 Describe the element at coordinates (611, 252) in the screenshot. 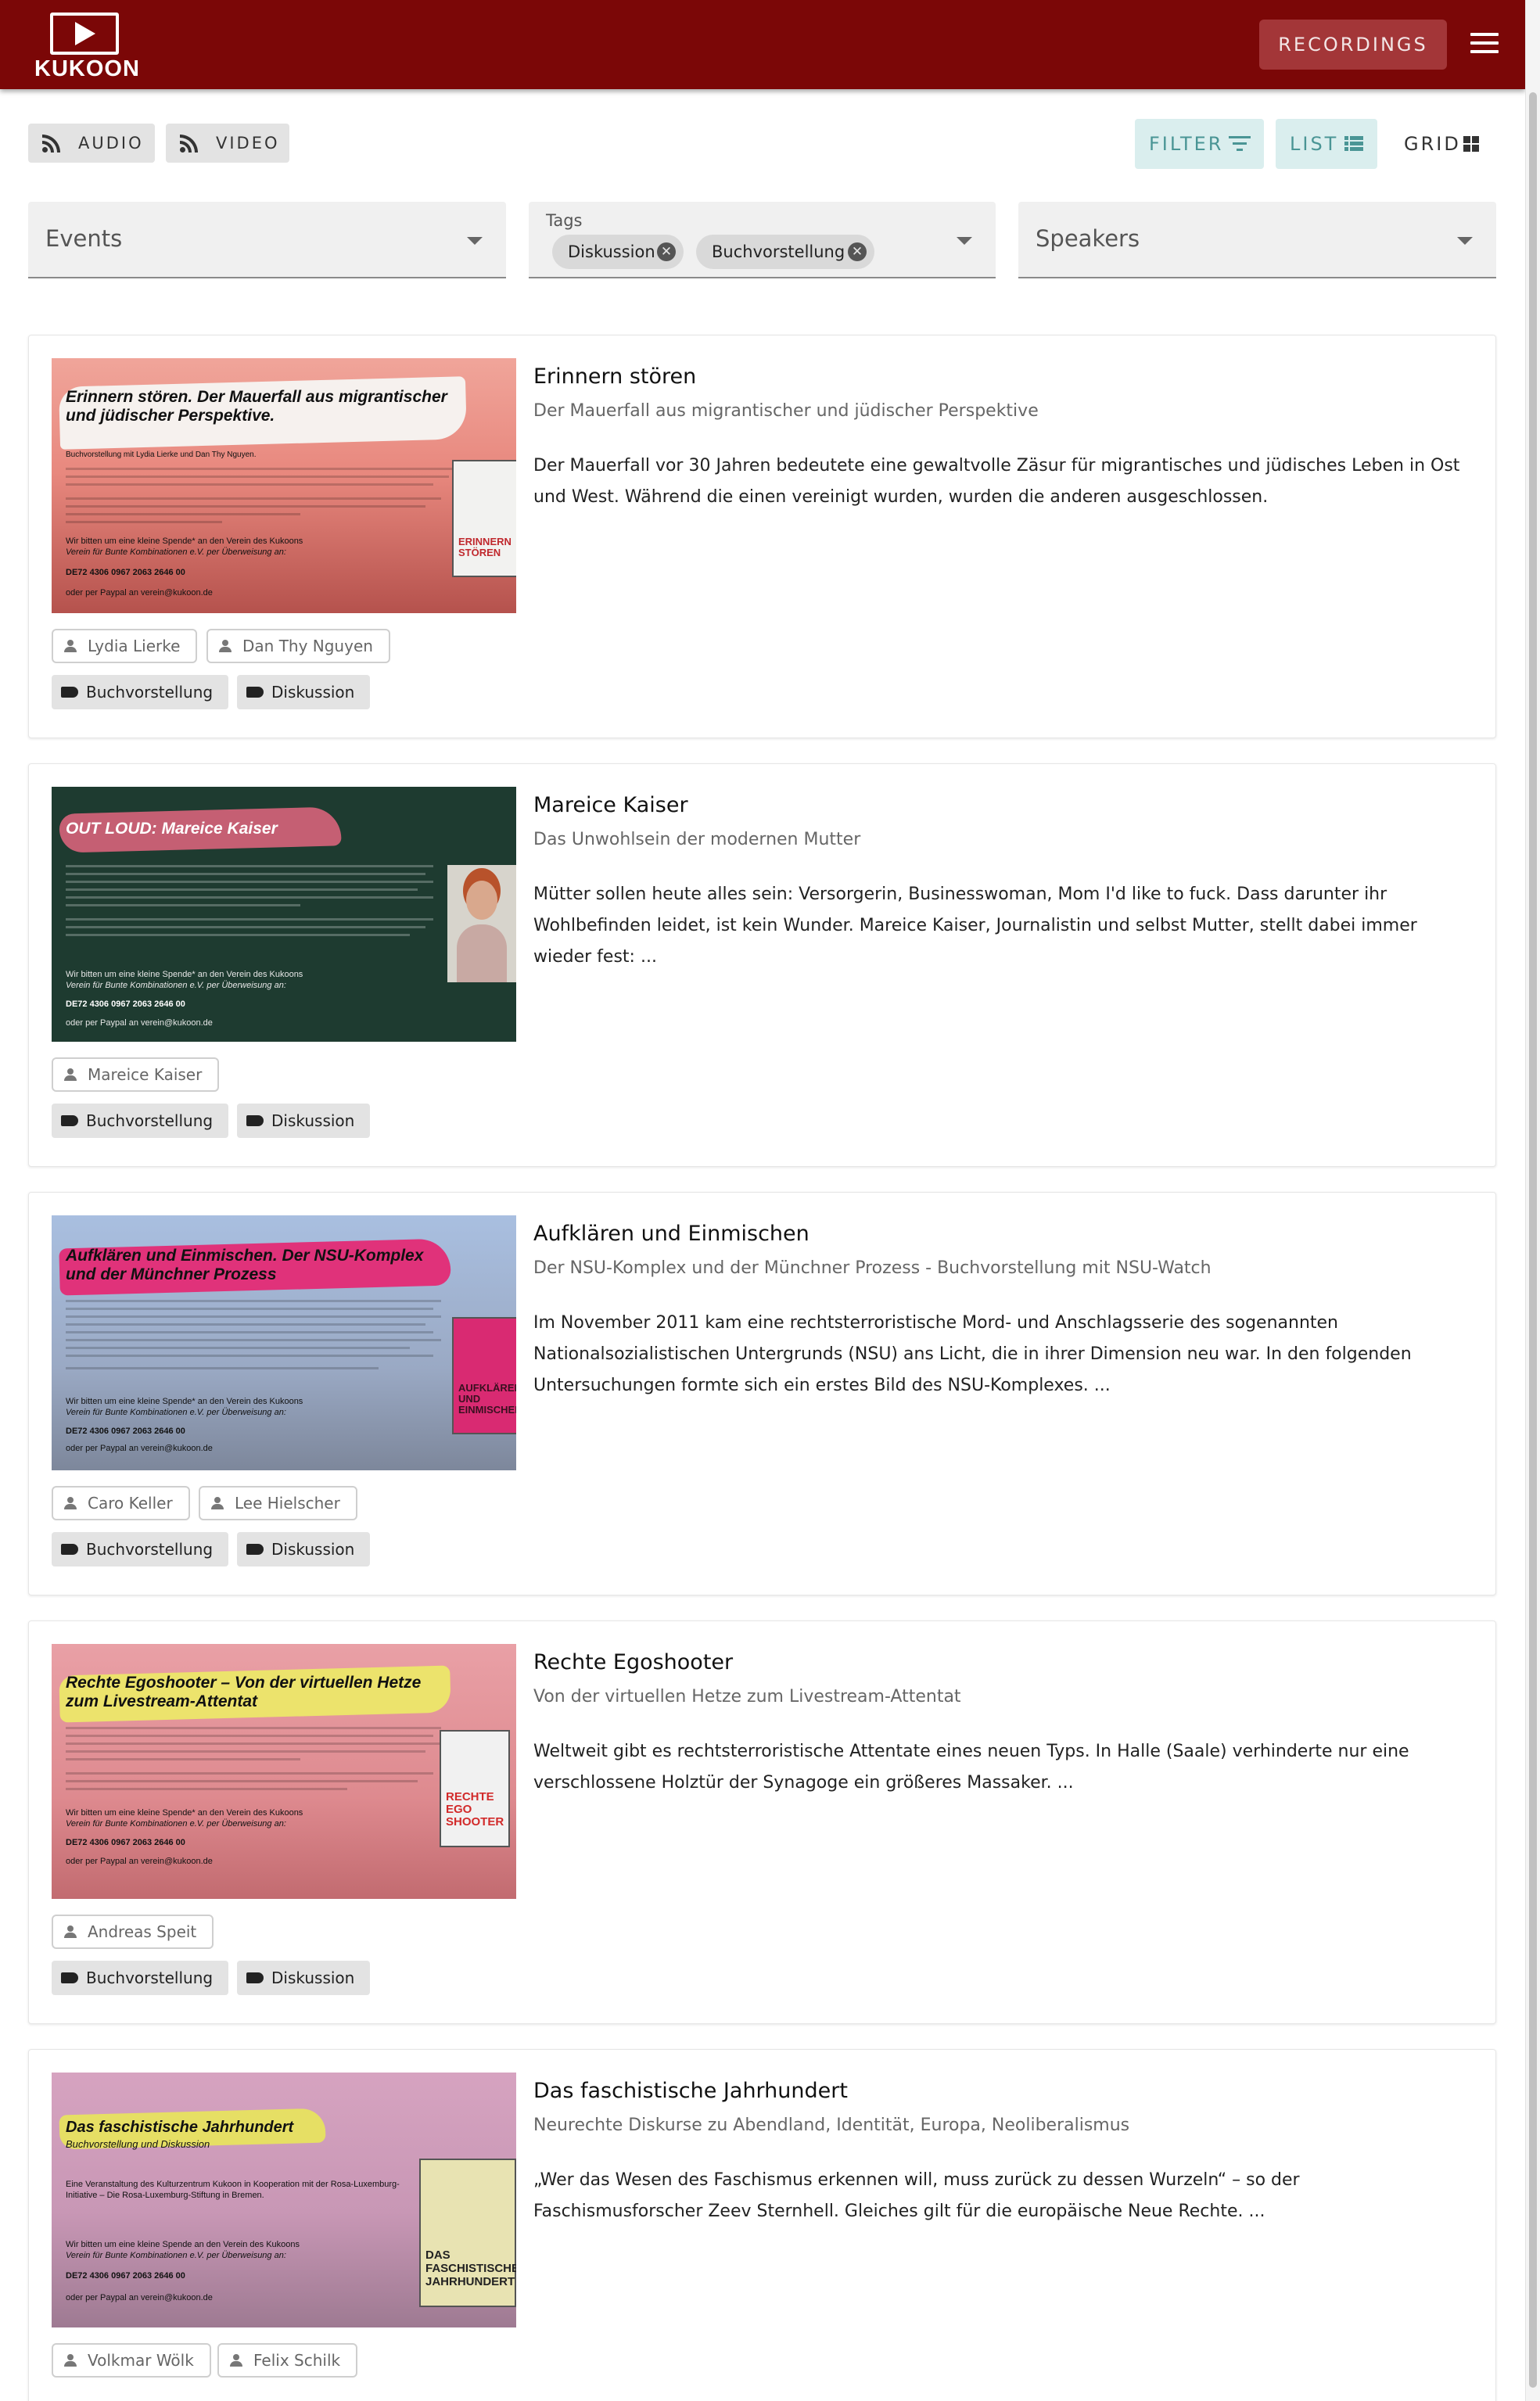

I see `tag-chip-label: Diskussion` at that location.